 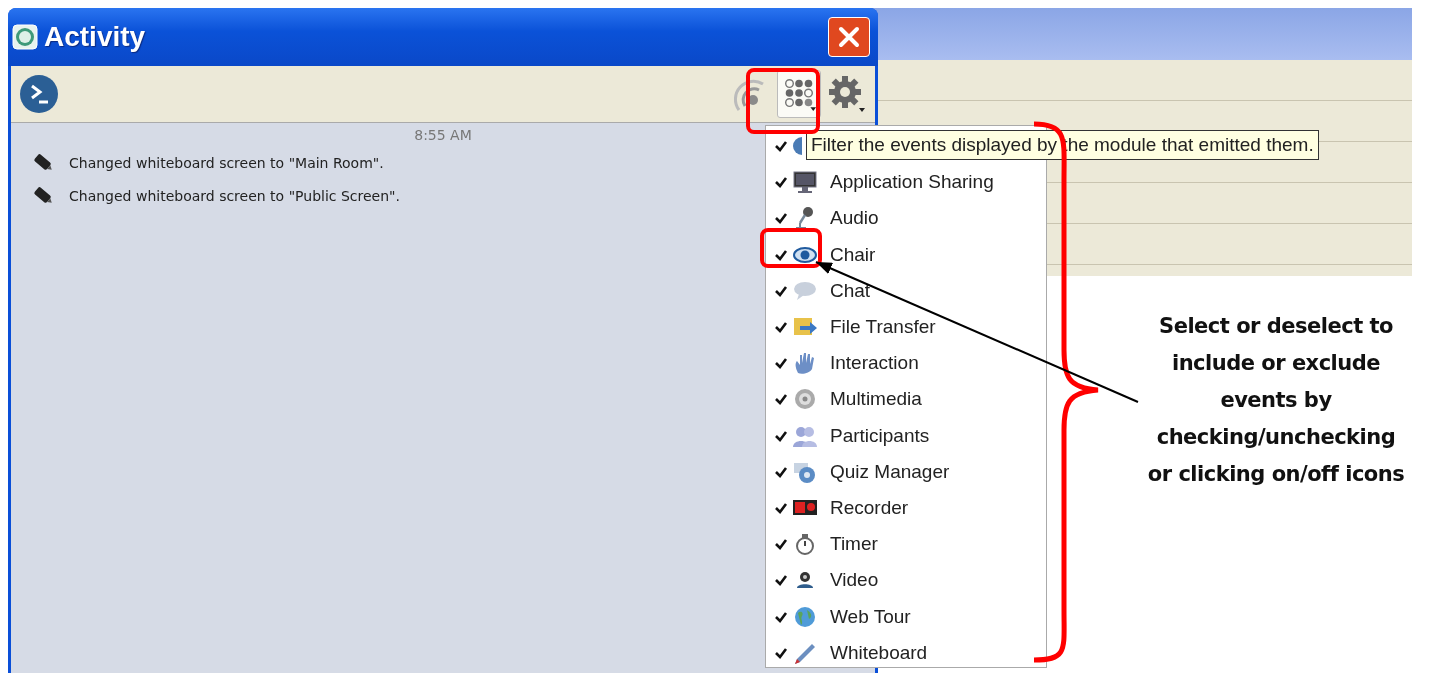 What do you see at coordinates (870, 616) in the screenshot?
I see `menu-item-label: Web Tour` at bounding box center [870, 616].